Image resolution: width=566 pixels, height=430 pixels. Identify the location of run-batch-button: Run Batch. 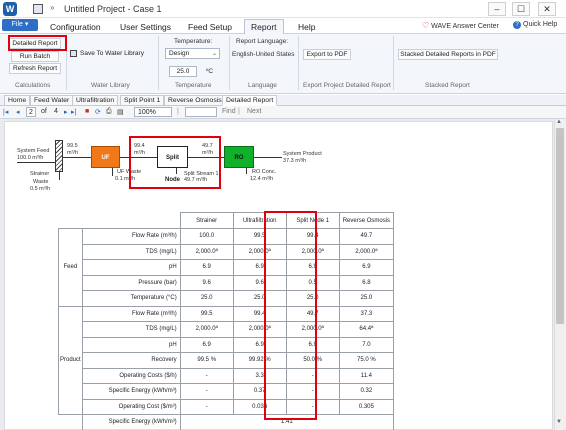
(35, 56).